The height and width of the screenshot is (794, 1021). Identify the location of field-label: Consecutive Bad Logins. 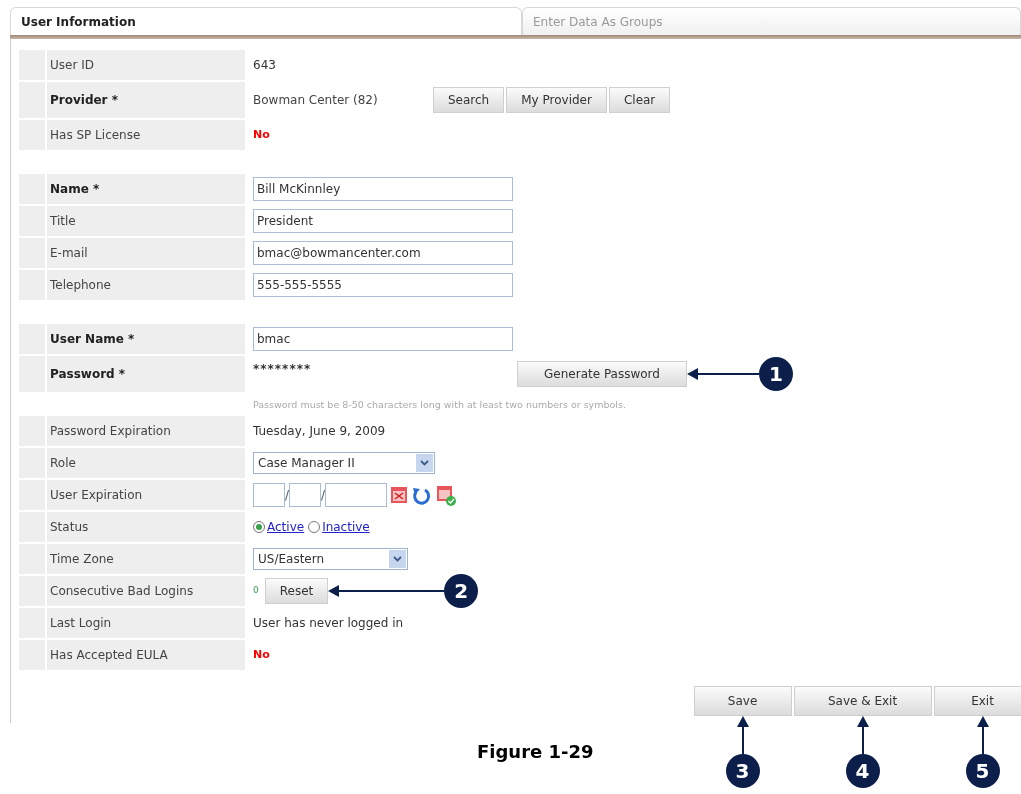
(122, 591).